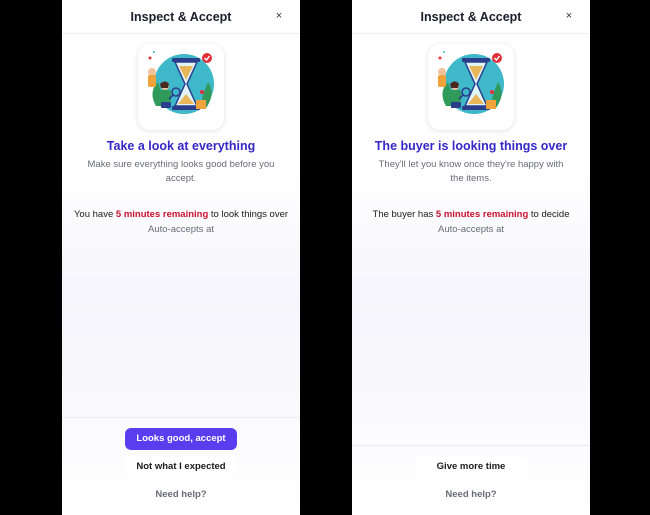 This screenshot has width=650, height=515. Describe the element at coordinates (181, 439) in the screenshot. I see `accept-button: Looks good, accept` at that location.